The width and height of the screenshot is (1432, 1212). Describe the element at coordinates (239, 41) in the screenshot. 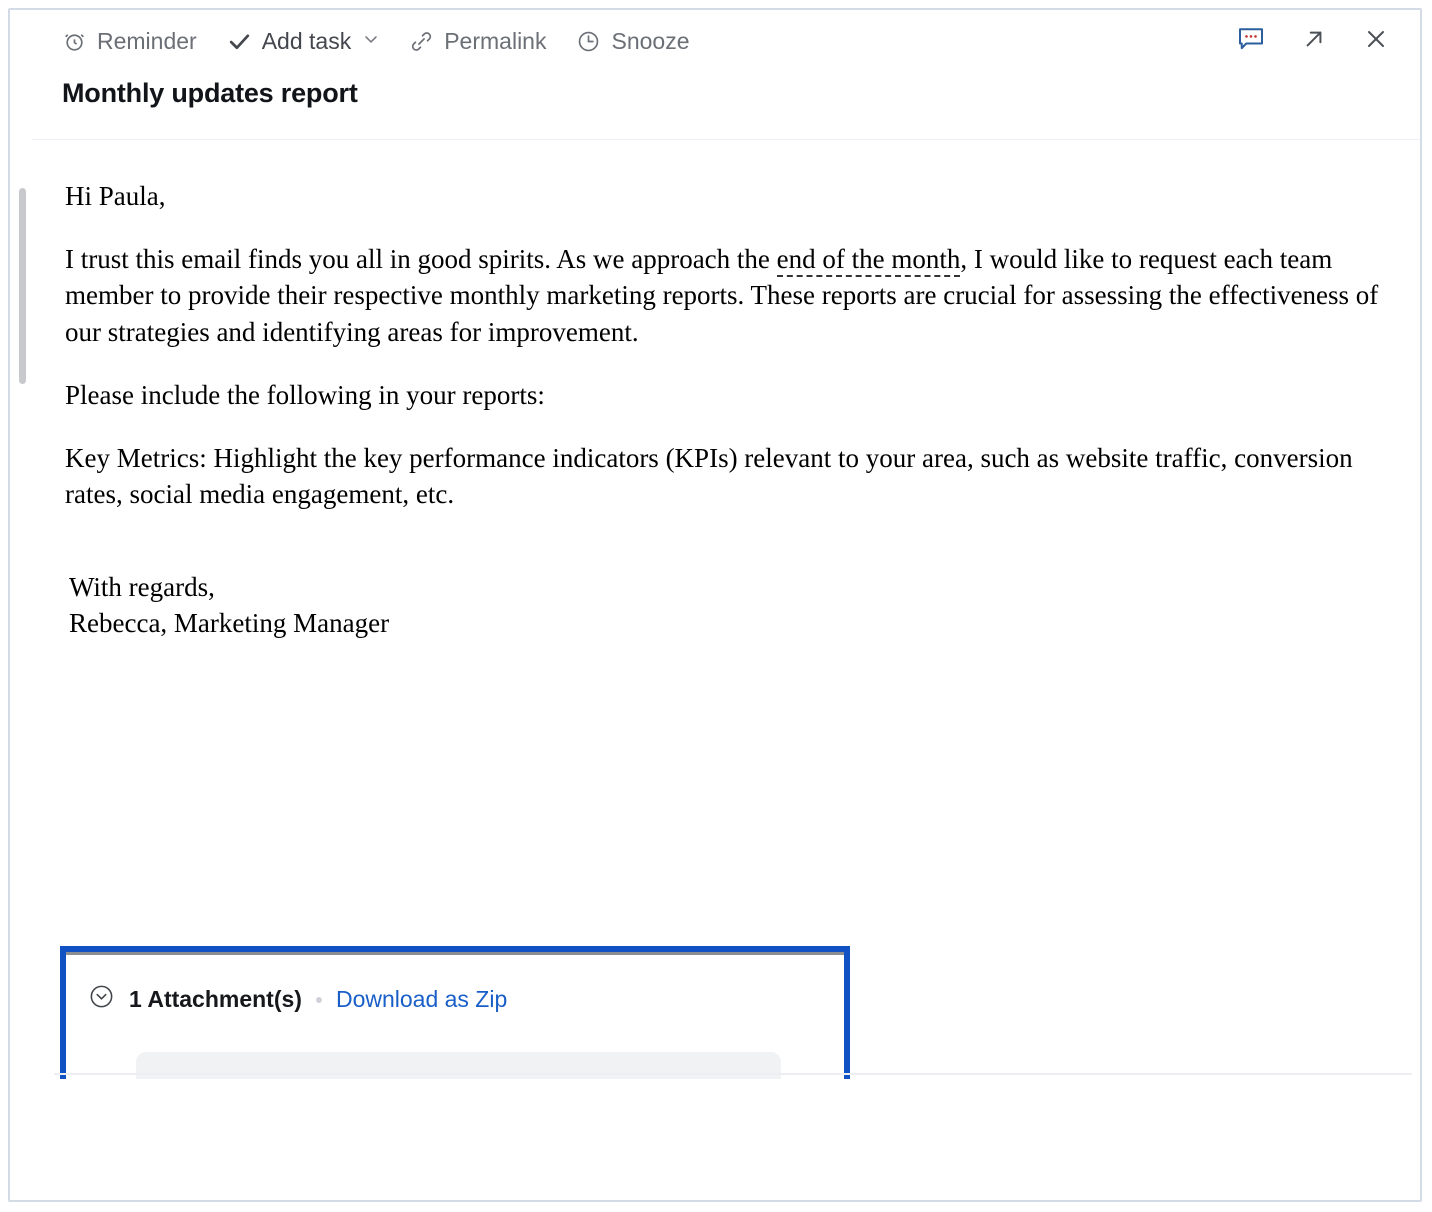

I see `checkmark-icon` at that location.